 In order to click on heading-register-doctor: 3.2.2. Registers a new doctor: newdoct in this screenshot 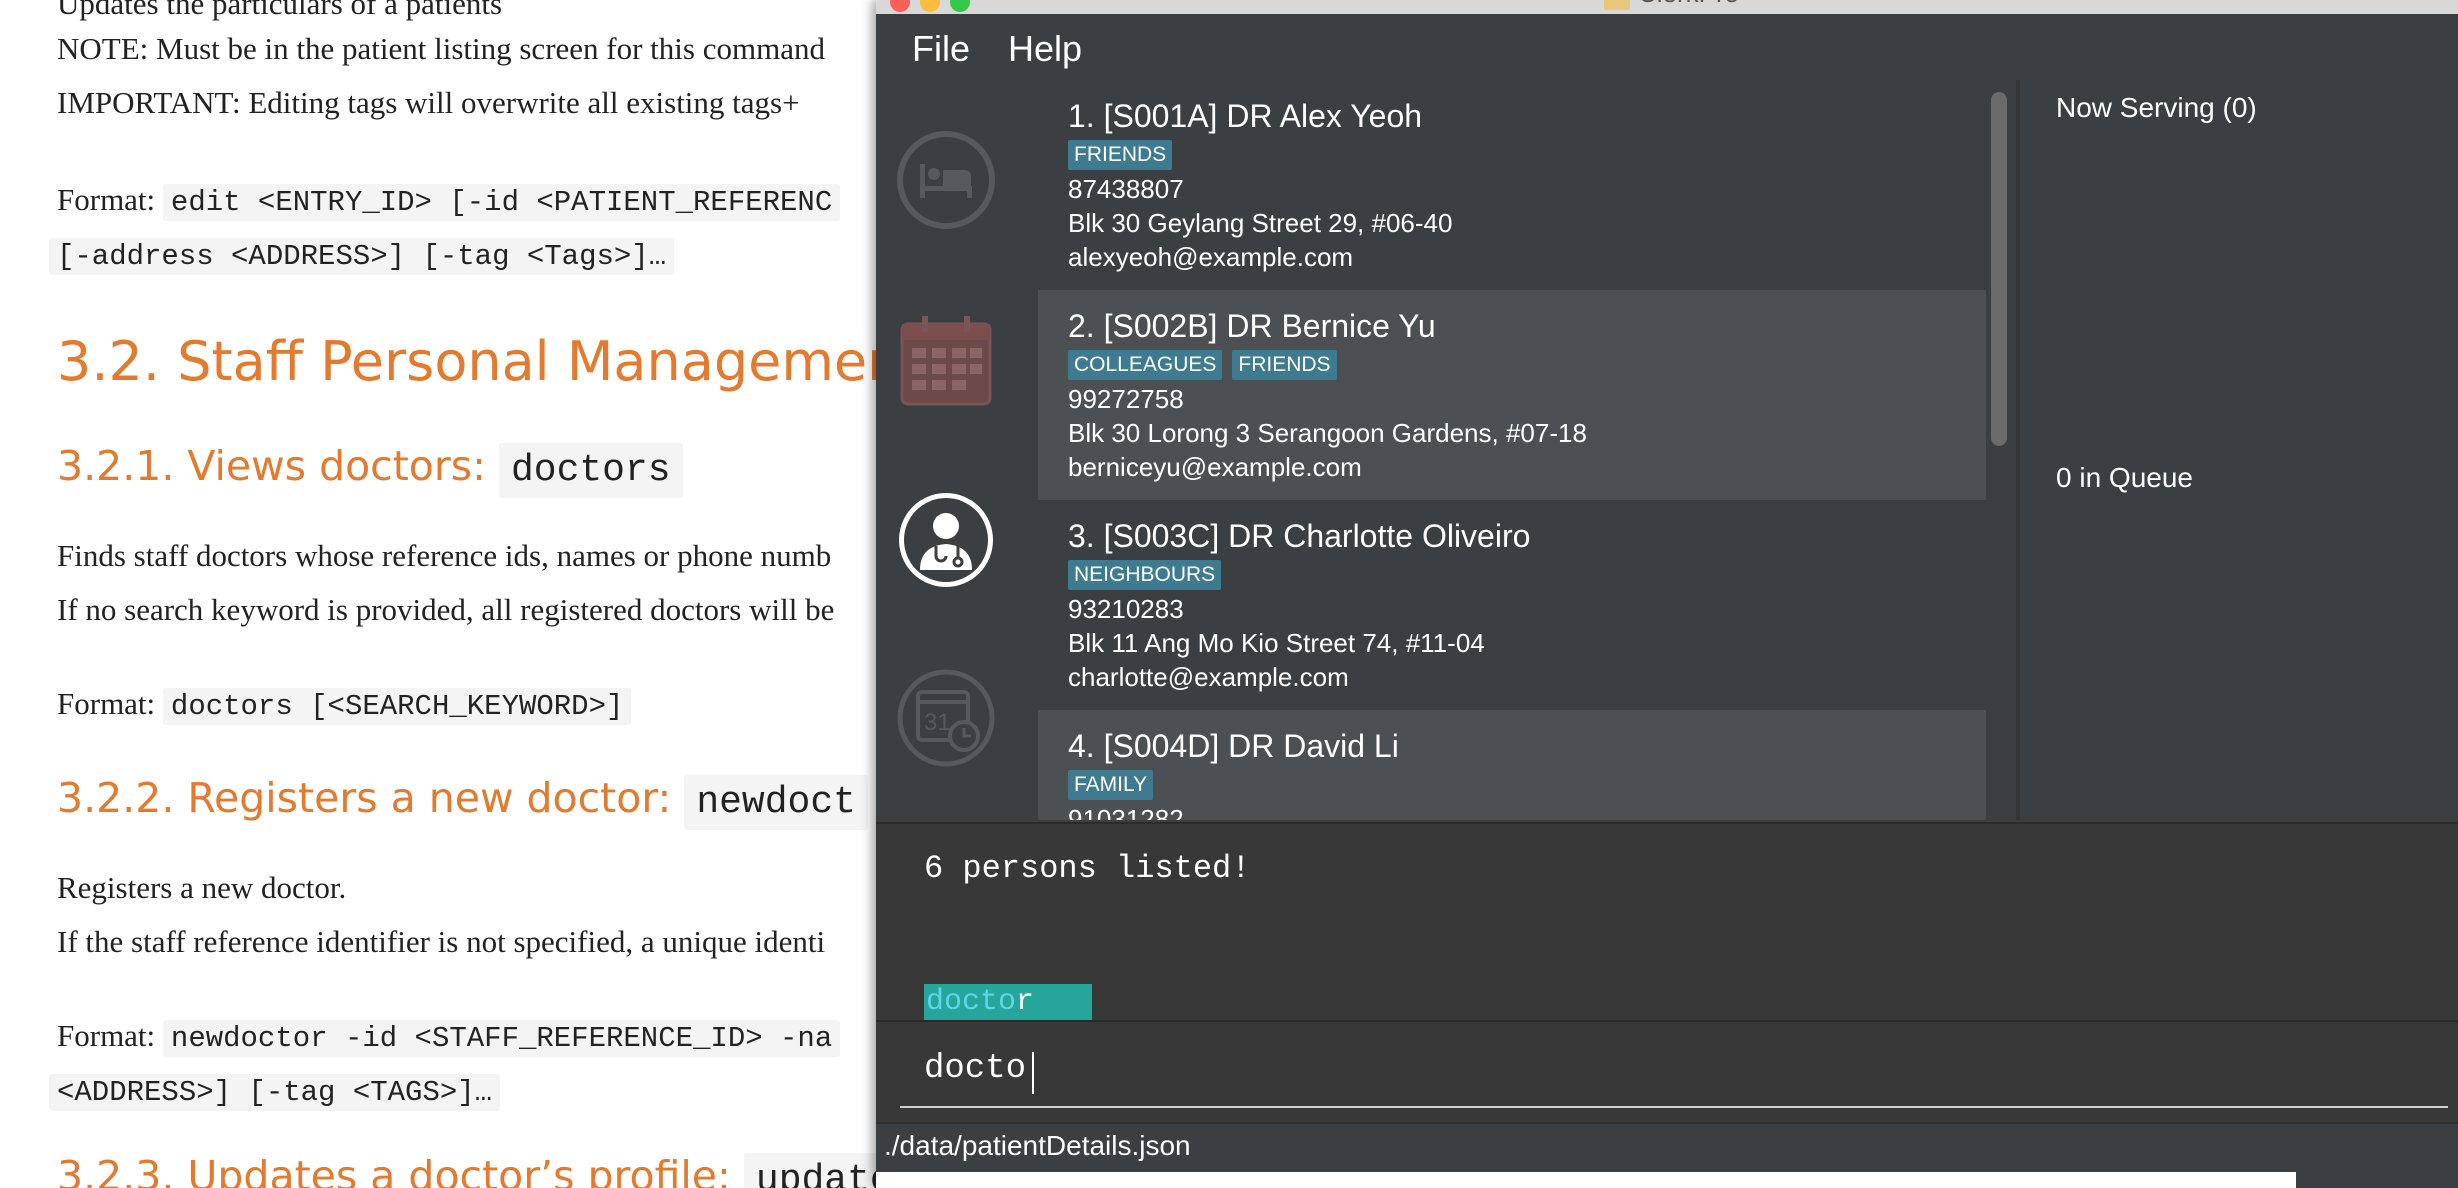, I will do `click(462, 802)`.